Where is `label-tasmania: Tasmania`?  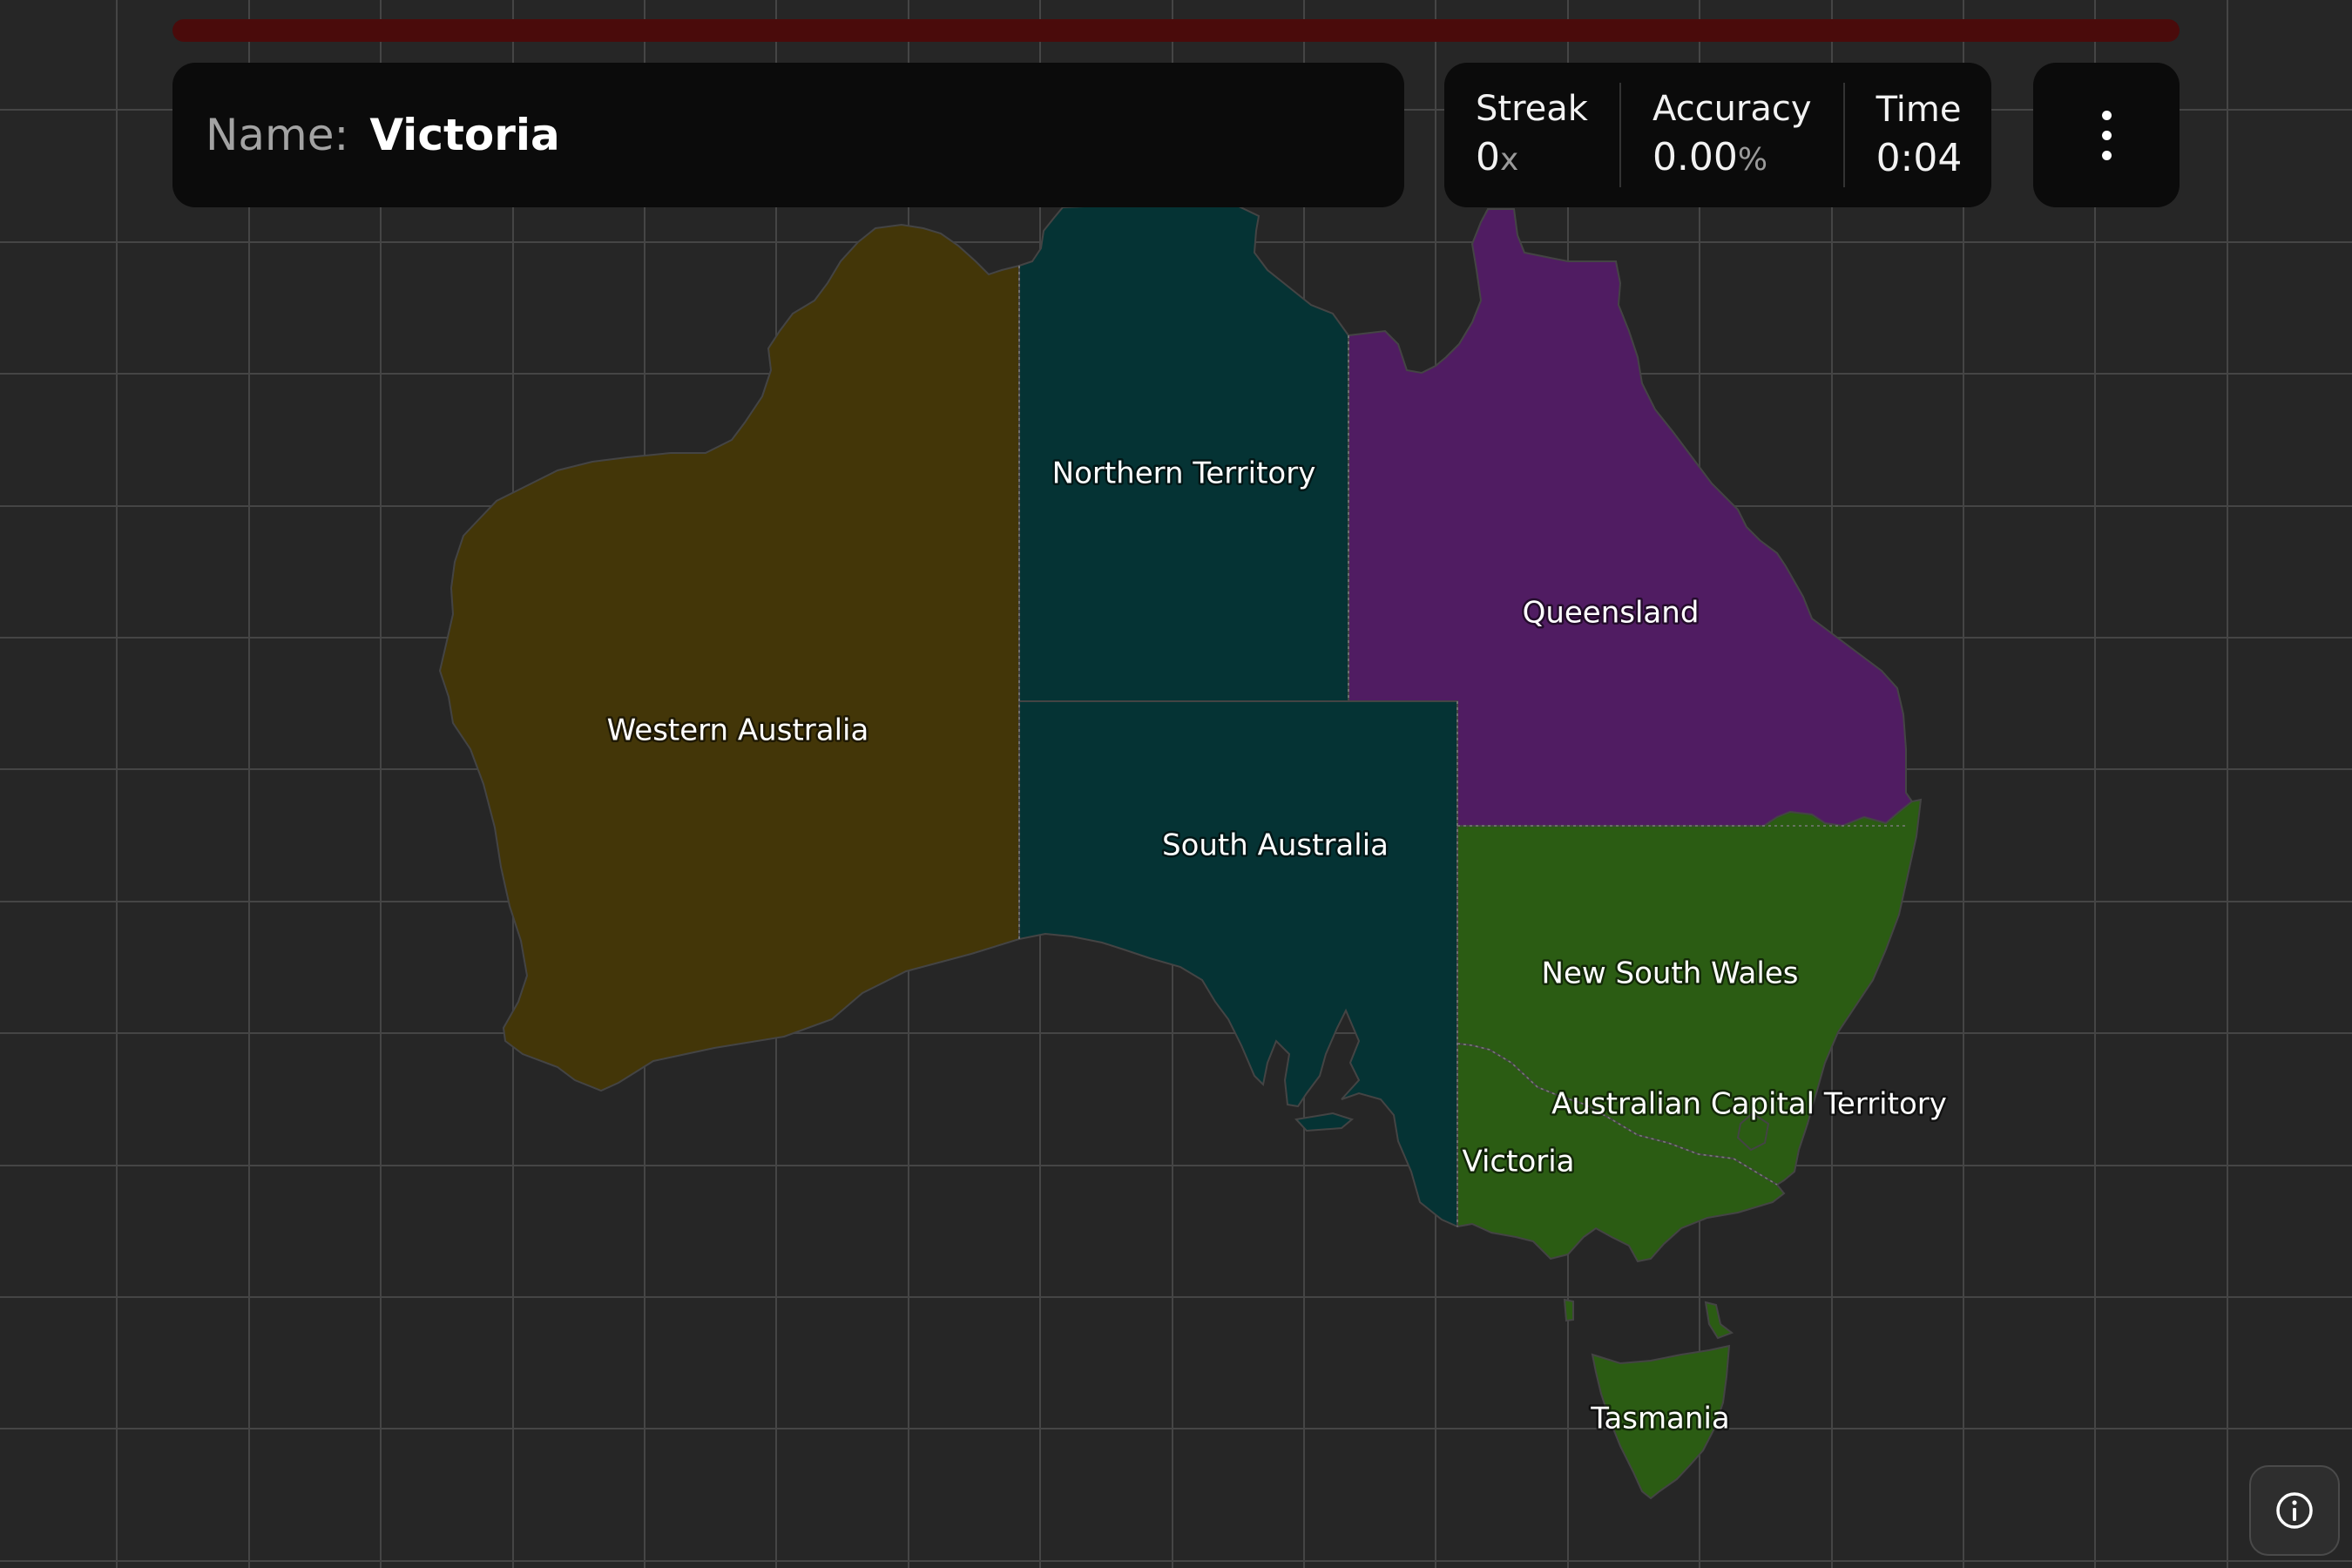 label-tasmania: Tasmania is located at coordinates (1659, 1419).